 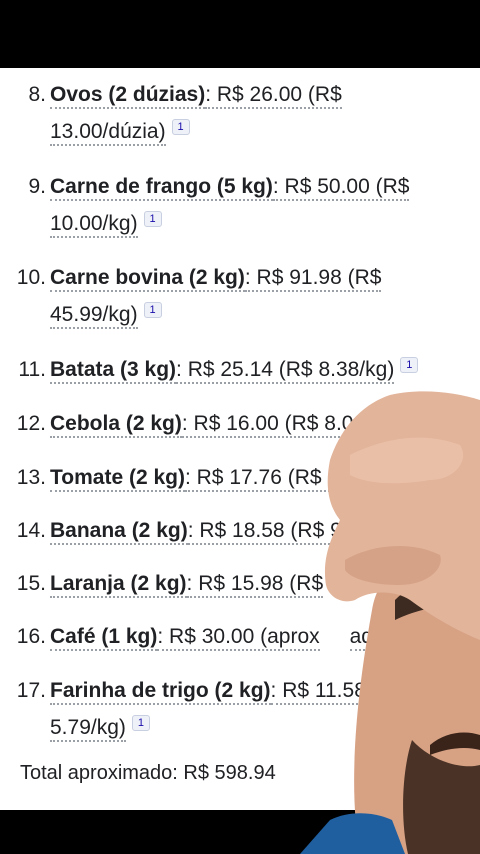 What do you see at coordinates (270, 479) in the screenshot?
I see `item-price: : R$ 17.76 (R$ 8.8` at bounding box center [270, 479].